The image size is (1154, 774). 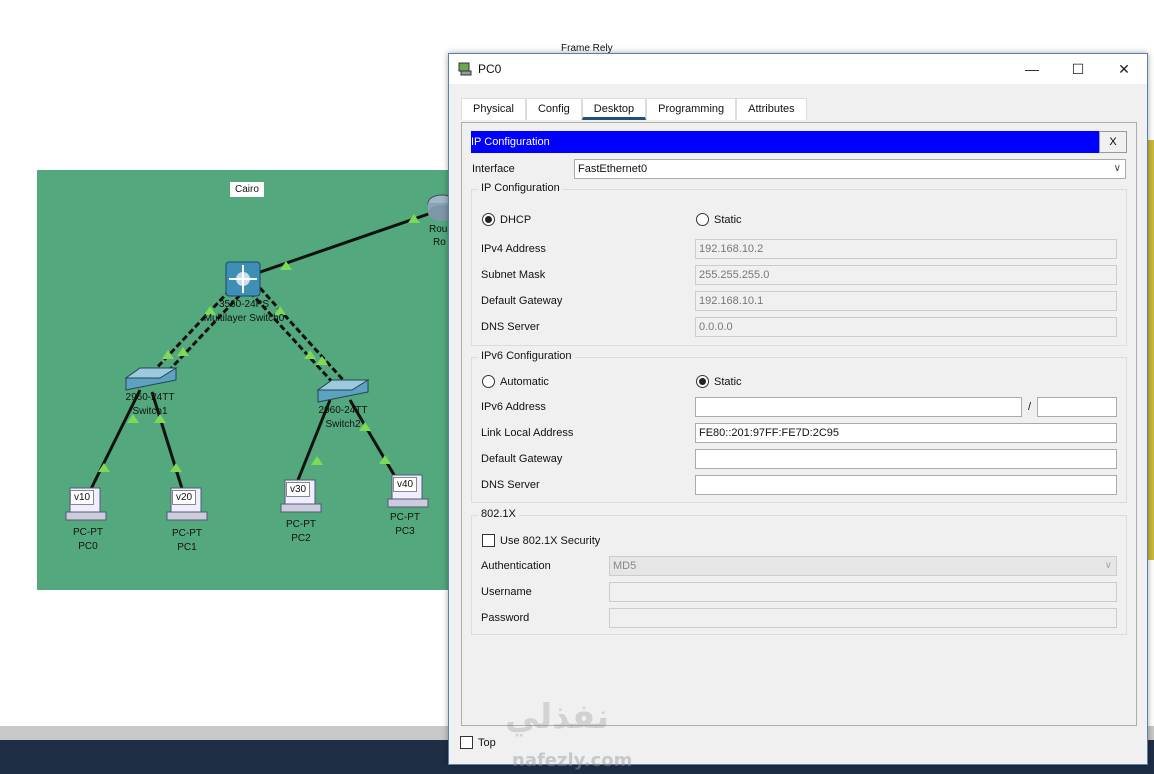 What do you see at coordinates (405, 517) in the screenshot?
I see `pc3-type-label: PC-PT` at bounding box center [405, 517].